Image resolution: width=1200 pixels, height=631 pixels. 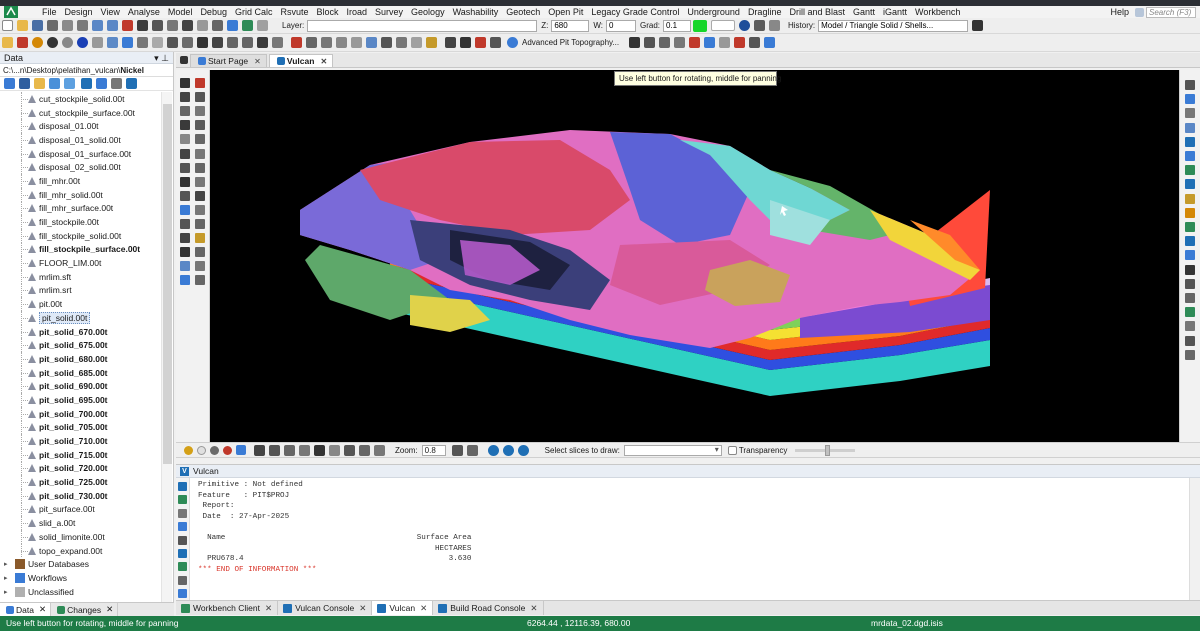 I want to click on lines-icon, so click(x=172, y=42).